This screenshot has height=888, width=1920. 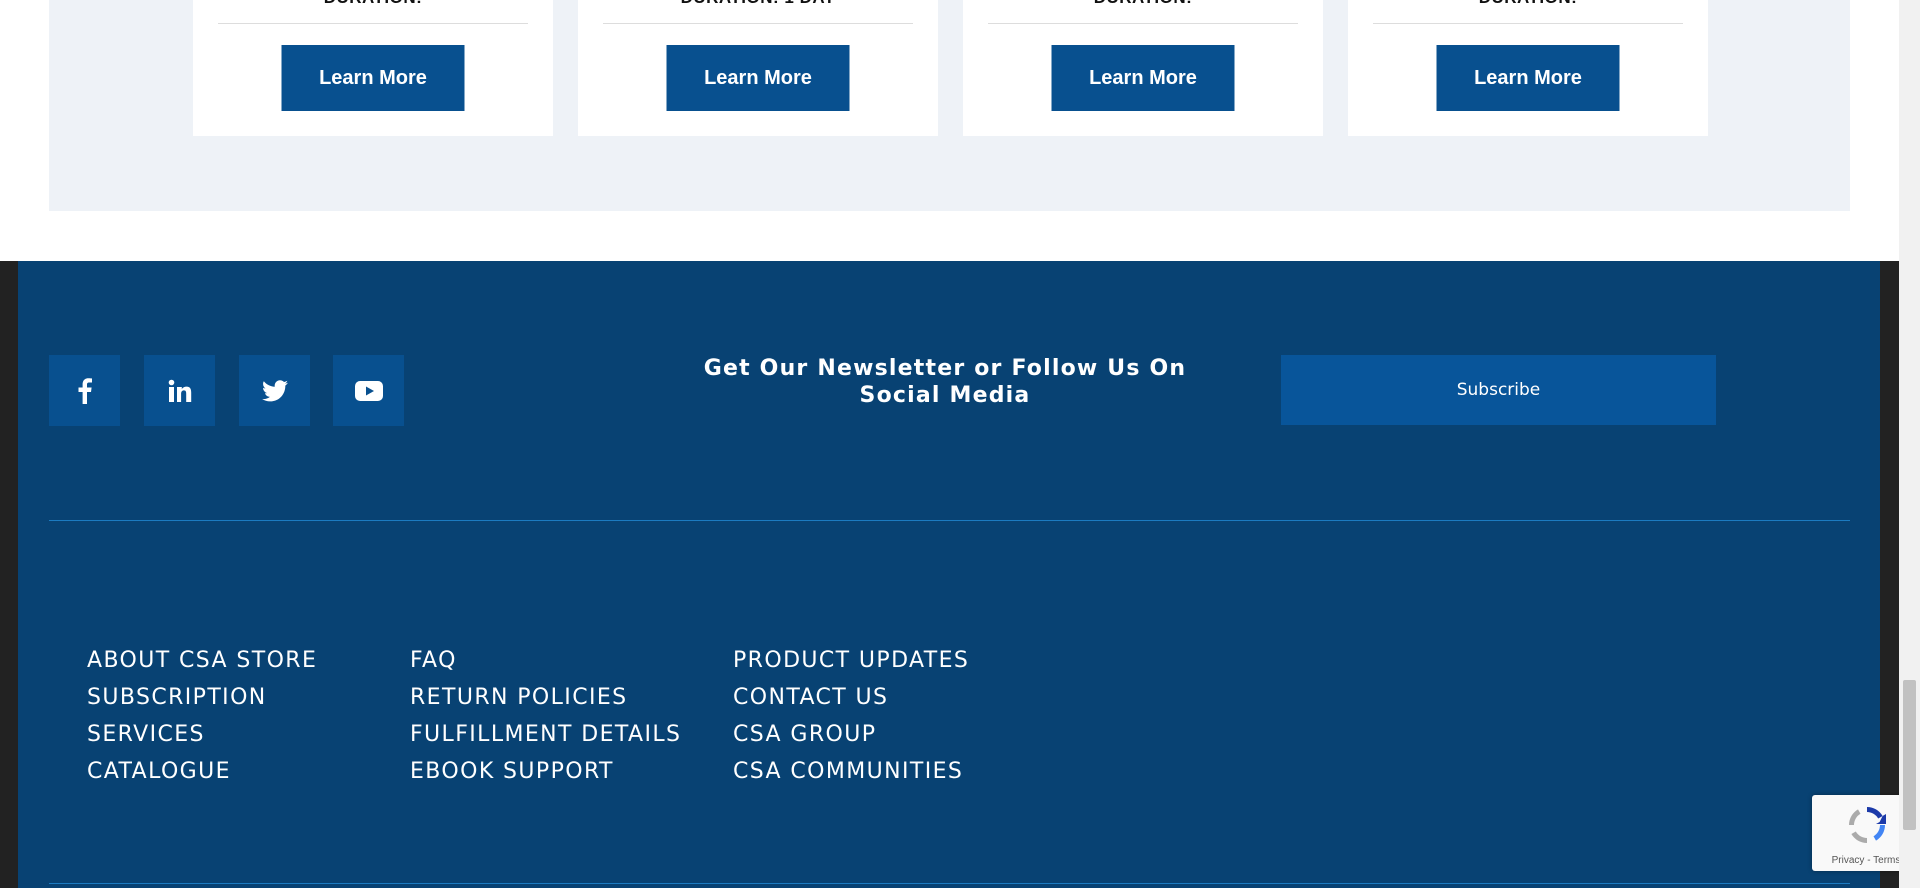 I want to click on linkedin-link, so click(x=179, y=390).